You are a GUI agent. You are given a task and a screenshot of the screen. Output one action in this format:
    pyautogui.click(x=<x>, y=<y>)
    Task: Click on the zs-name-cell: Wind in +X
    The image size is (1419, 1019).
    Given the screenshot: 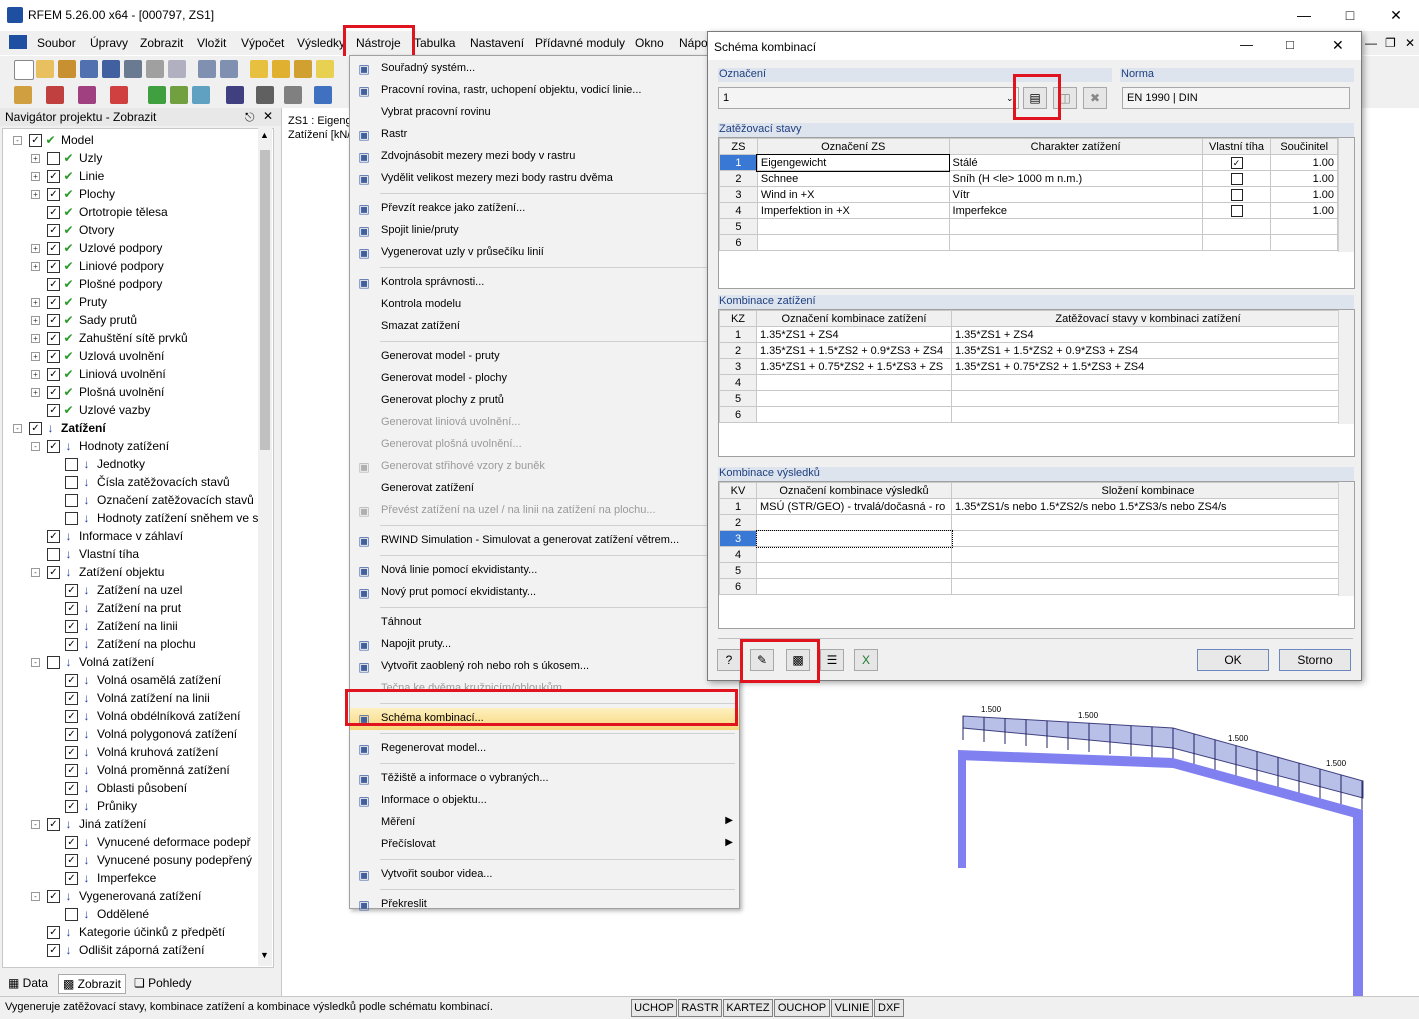 What is the action you would take?
    pyautogui.click(x=853, y=194)
    